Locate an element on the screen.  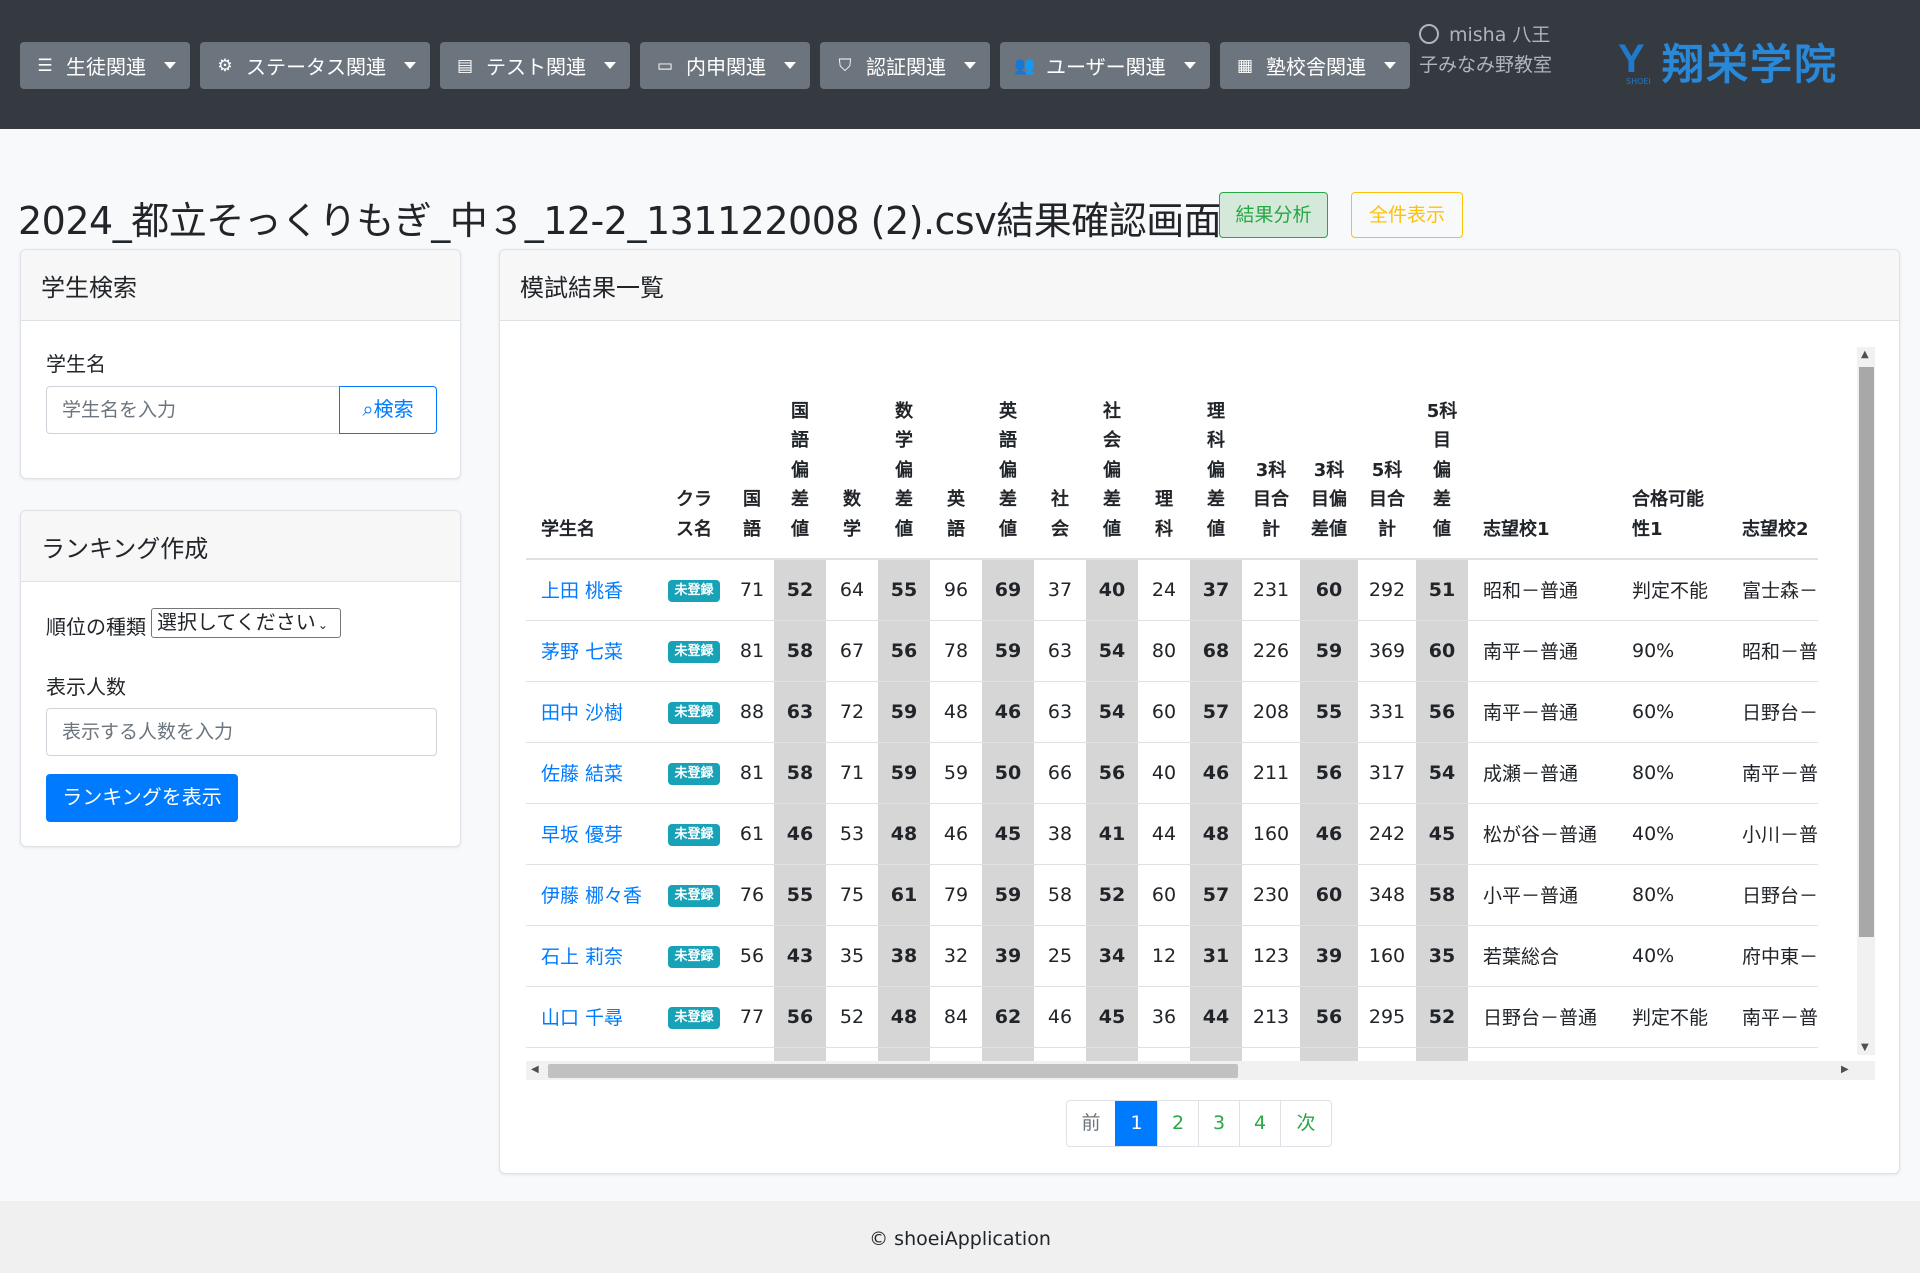
nav-label: 塾校舎関連 is located at coordinates (1316, 67).